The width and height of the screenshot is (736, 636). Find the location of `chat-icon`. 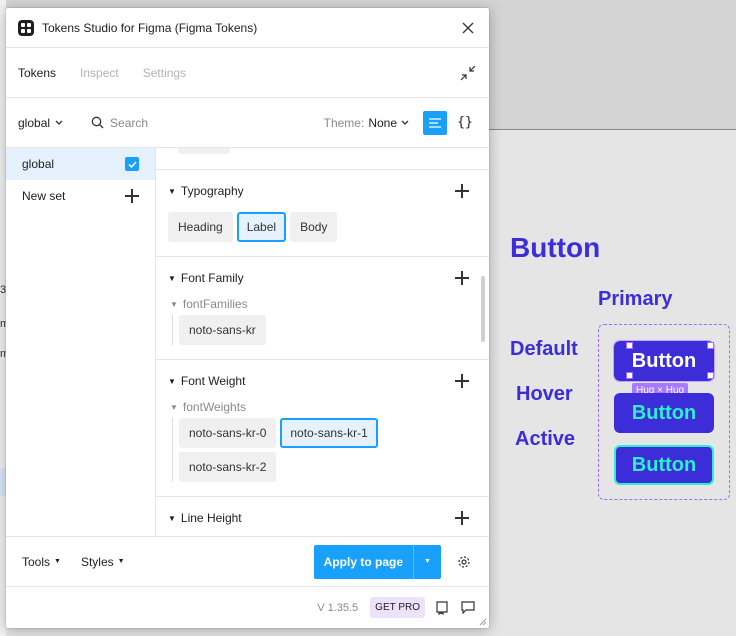

chat-icon is located at coordinates (468, 607).